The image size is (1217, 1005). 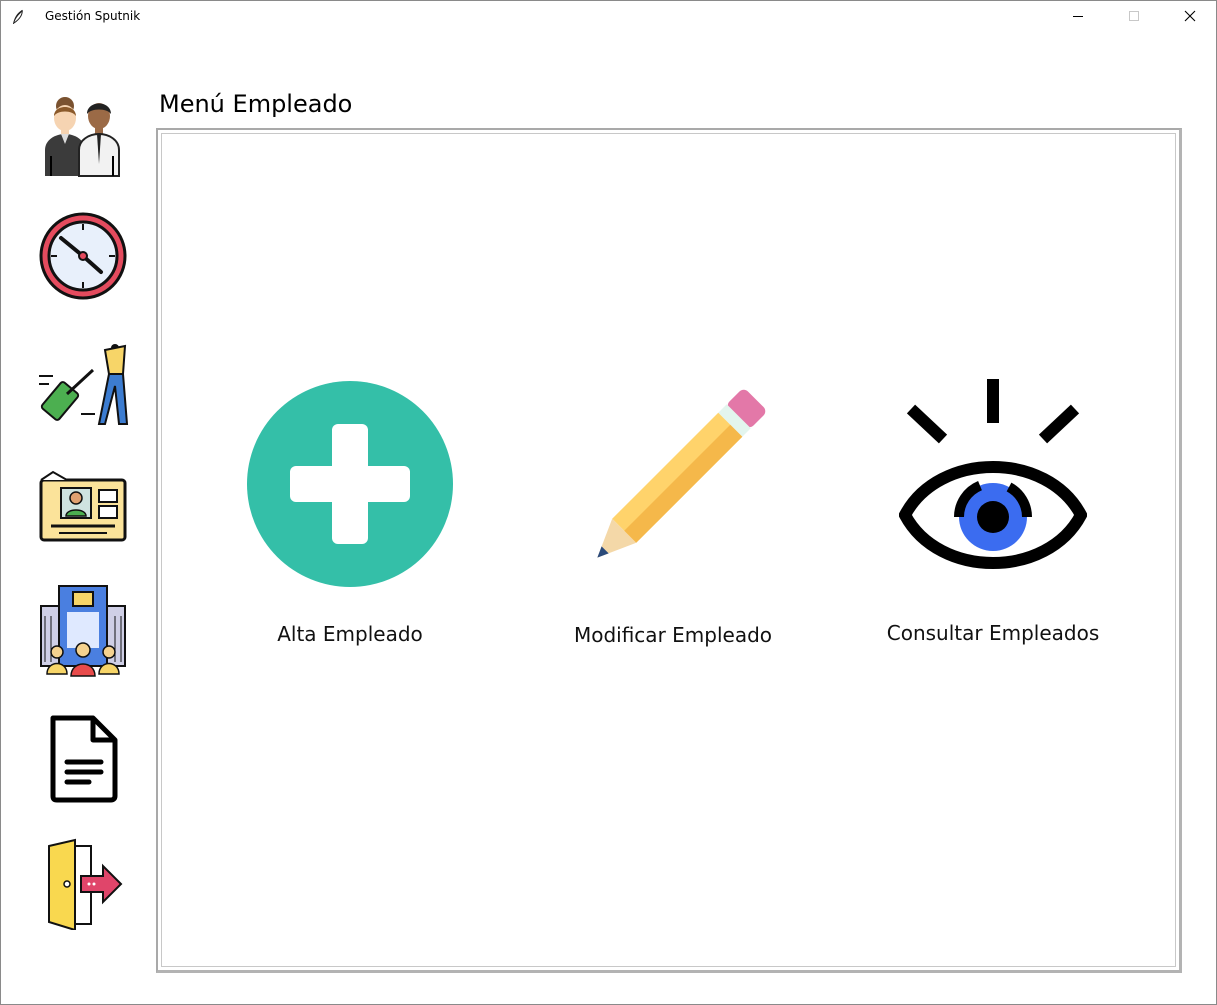 I want to click on add-employee-button: Alta Empleado, so click(x=350, y=513).